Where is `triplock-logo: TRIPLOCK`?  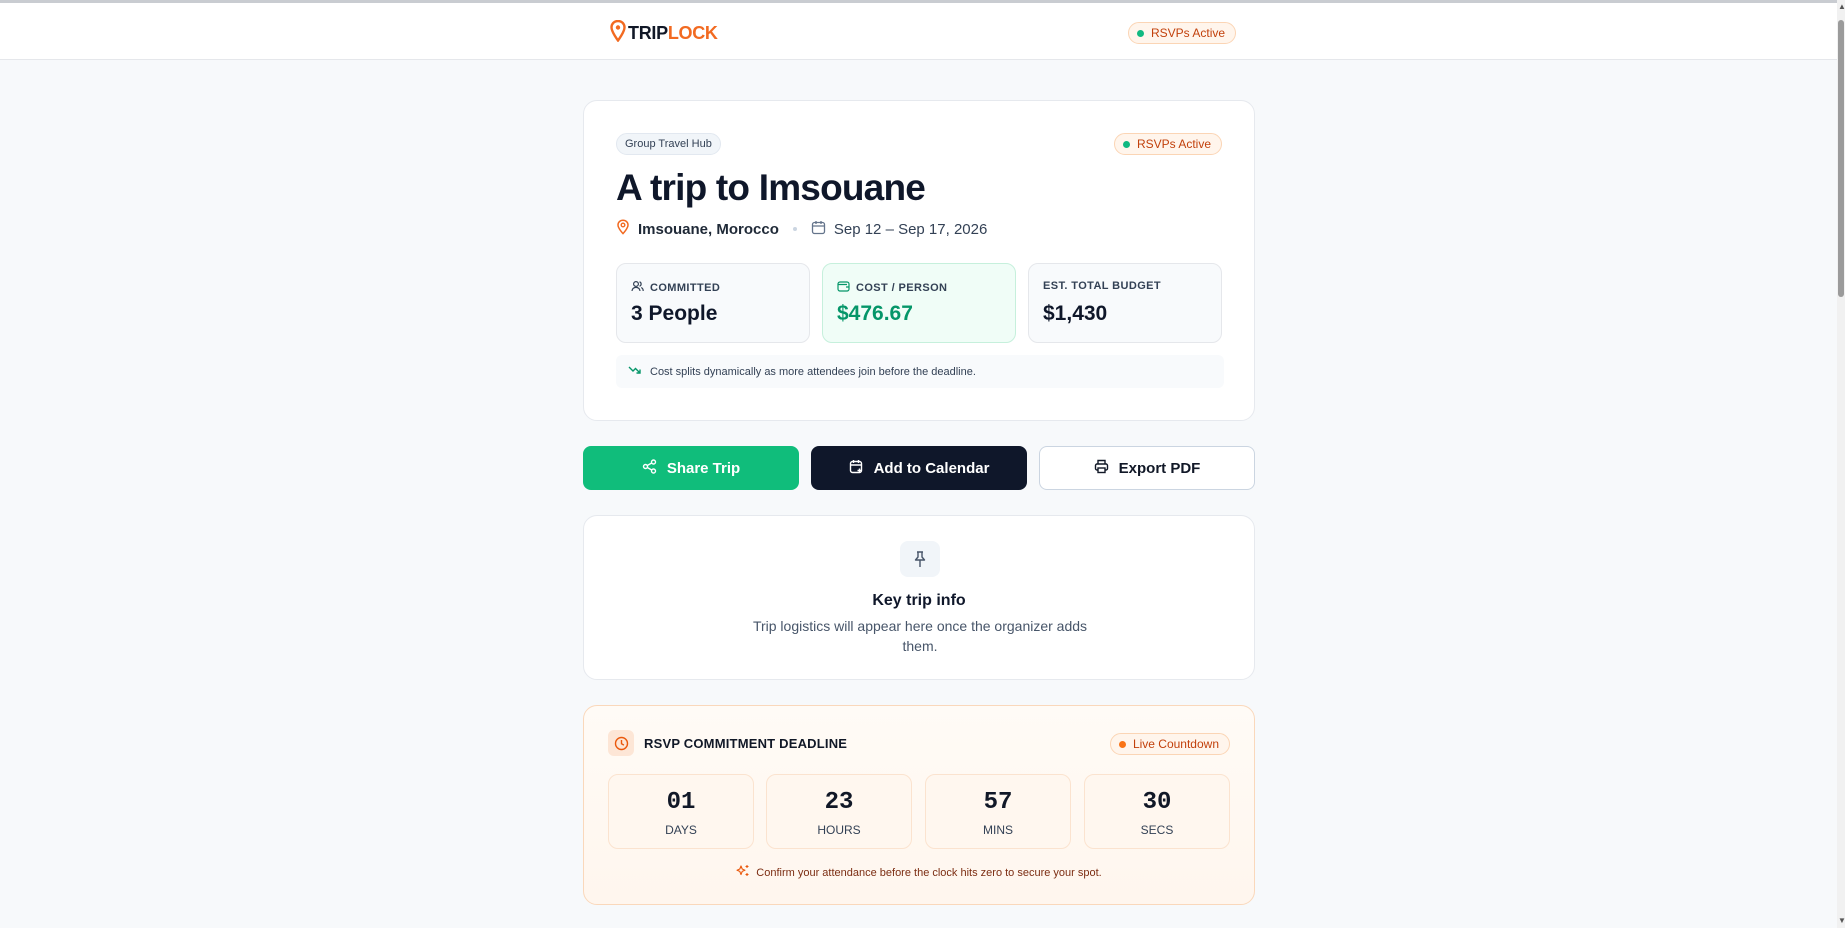 triplock-logo: TRIPLOCK is located at coordinates (664, 33).